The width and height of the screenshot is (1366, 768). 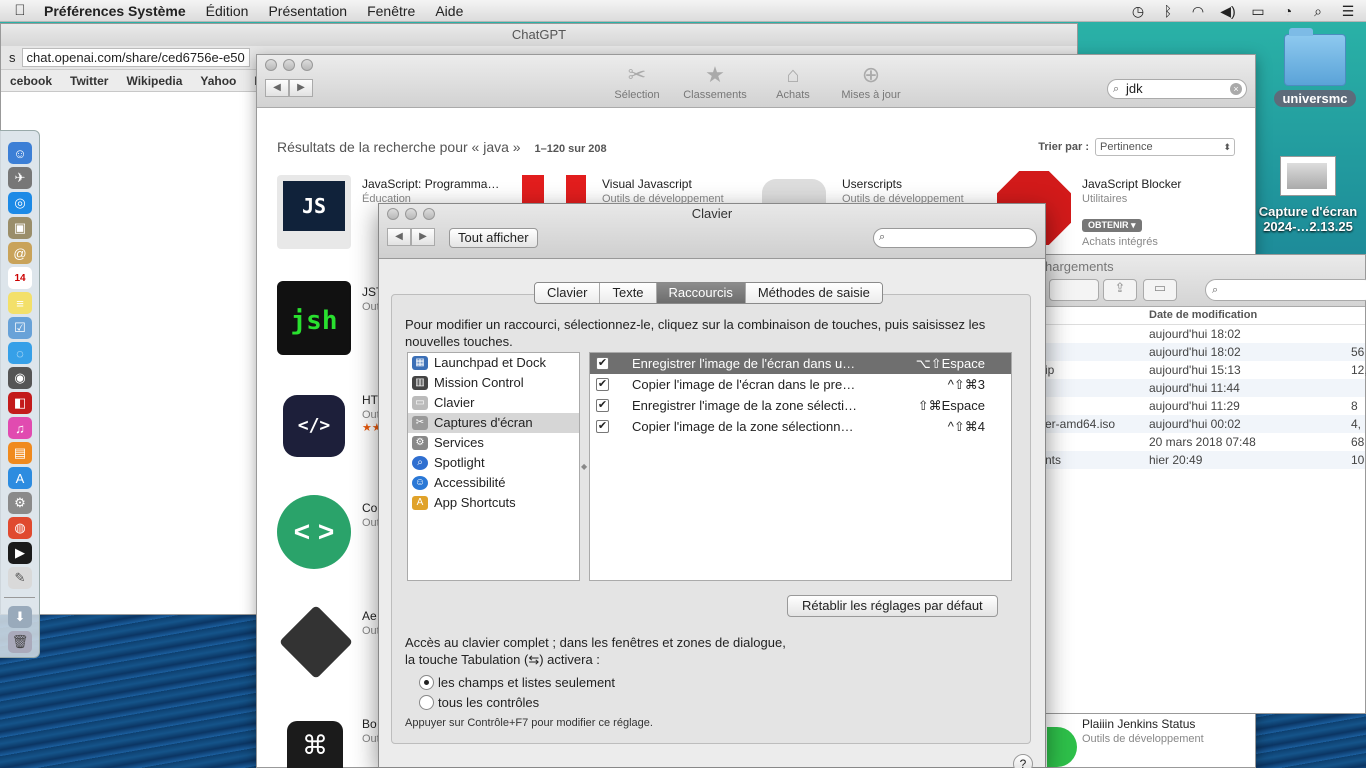 I want to click on view-button, so click(x=1074, y=290).